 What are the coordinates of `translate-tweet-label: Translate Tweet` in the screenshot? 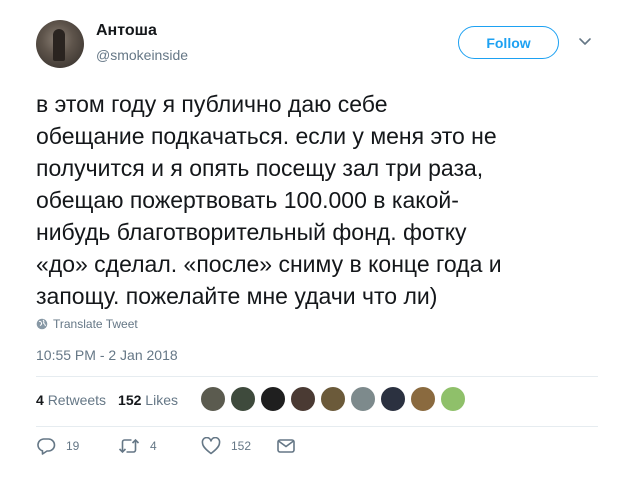 It's located at (95, 324).